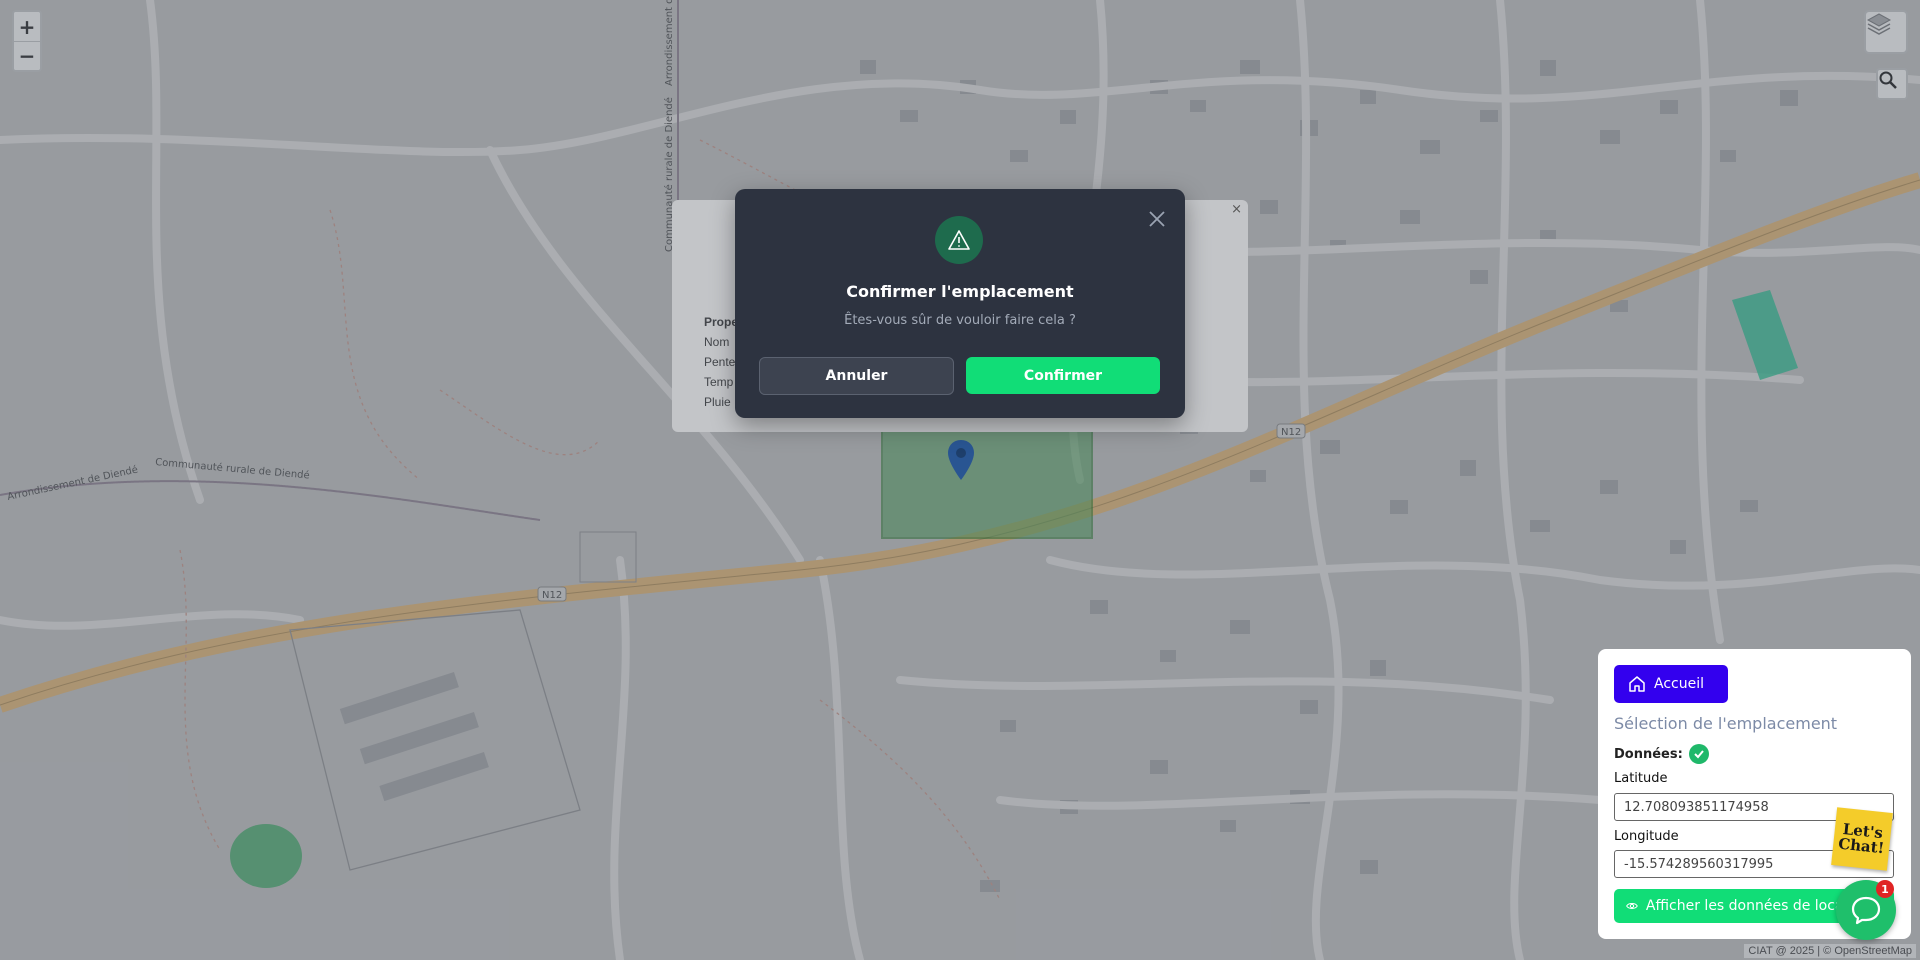 Image resolution: width=1920 pixels, height=960 pixels. I want to click on zoom-control: + −, so click(27, 41).